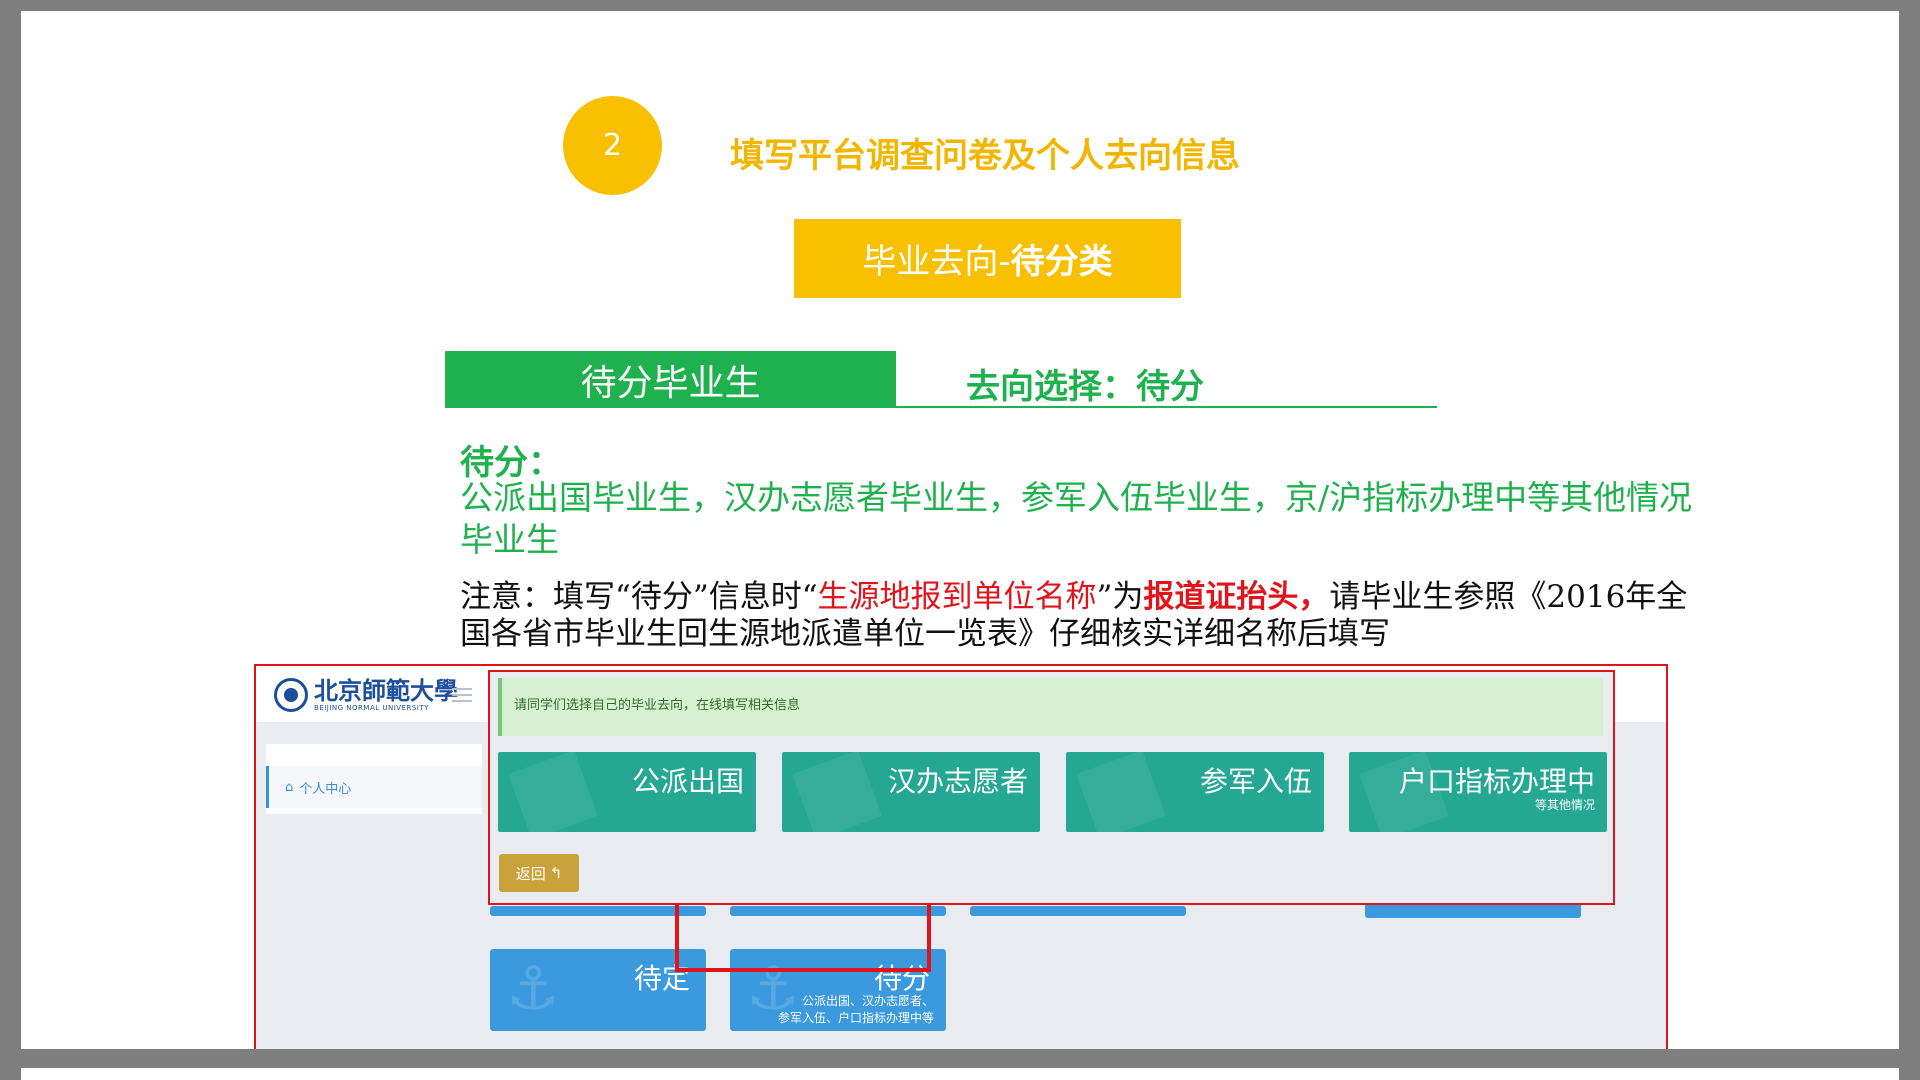  Describe the element at coordinates (985, 156) in the screenshot. I see `step-title: 填写平台调查问卷及个人去向信息` at that location.